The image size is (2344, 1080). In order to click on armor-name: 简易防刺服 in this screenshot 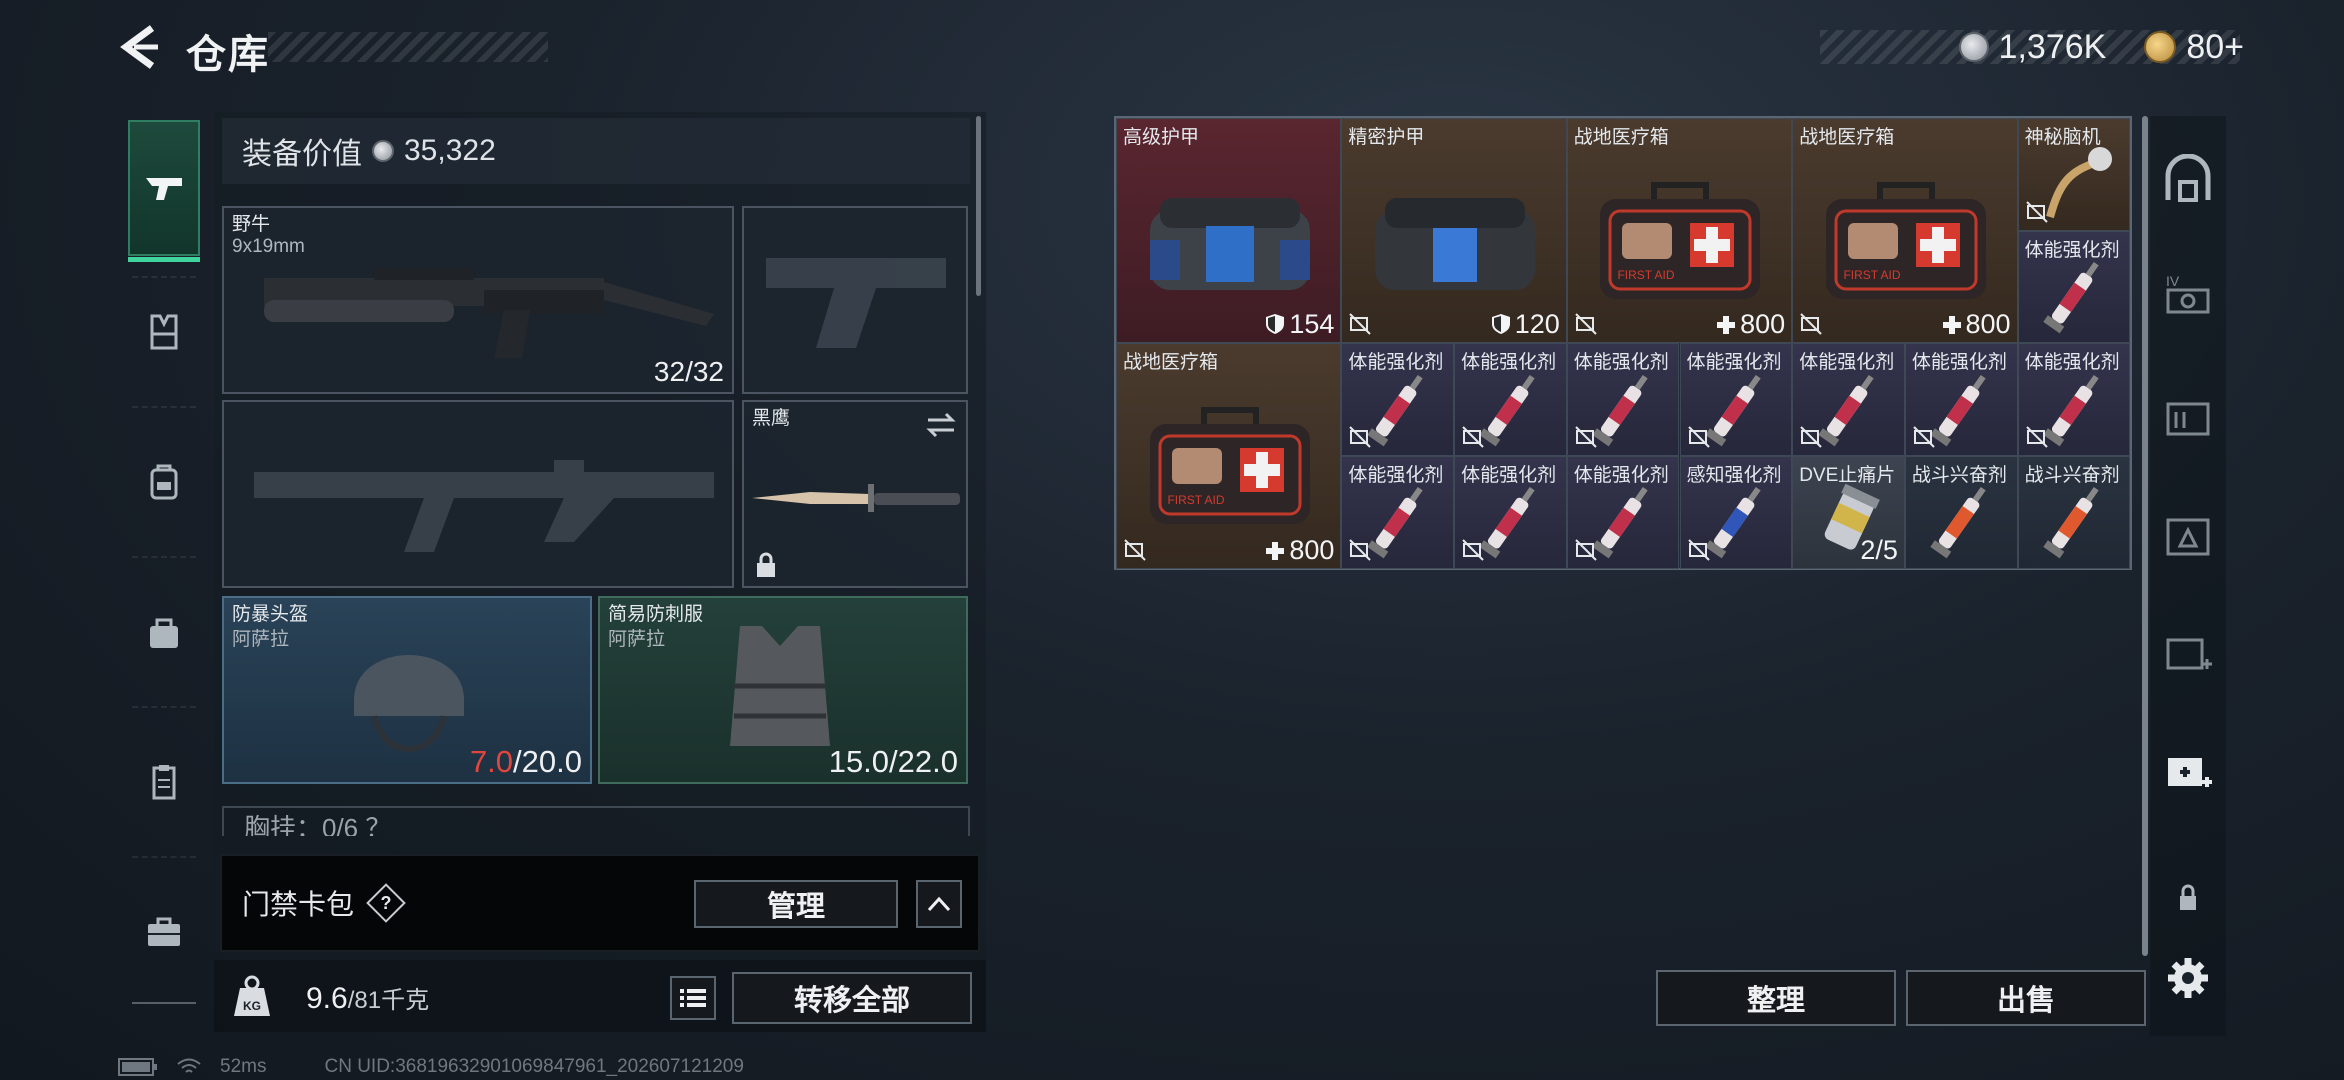, I will do `click(656, 614)`.